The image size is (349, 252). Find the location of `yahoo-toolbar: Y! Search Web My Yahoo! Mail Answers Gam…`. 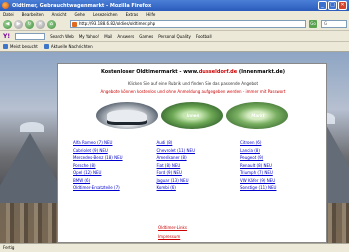

yahoo-toolbar: Y! Search Web My Yahoo! Mail Answers Gam… is located at coordinates (174, 36).